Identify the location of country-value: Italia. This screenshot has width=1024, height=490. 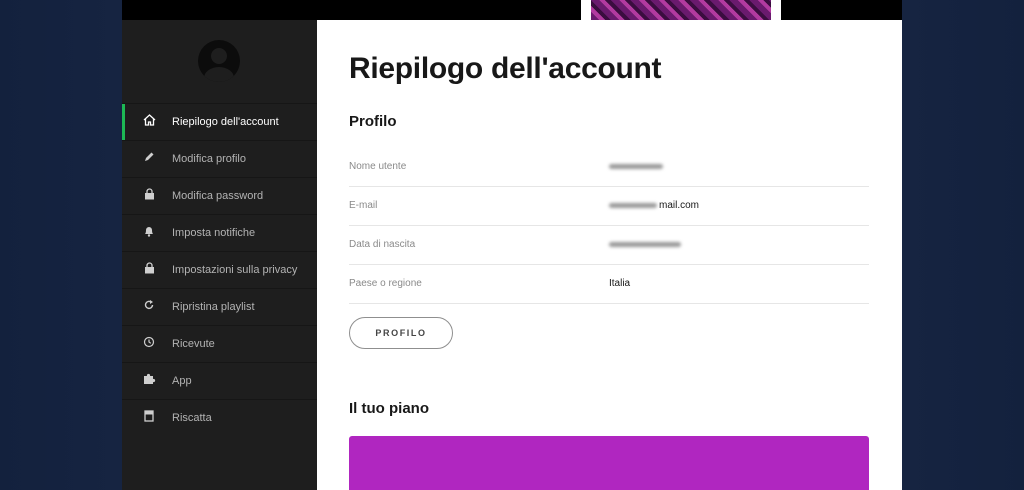
(620, 283).